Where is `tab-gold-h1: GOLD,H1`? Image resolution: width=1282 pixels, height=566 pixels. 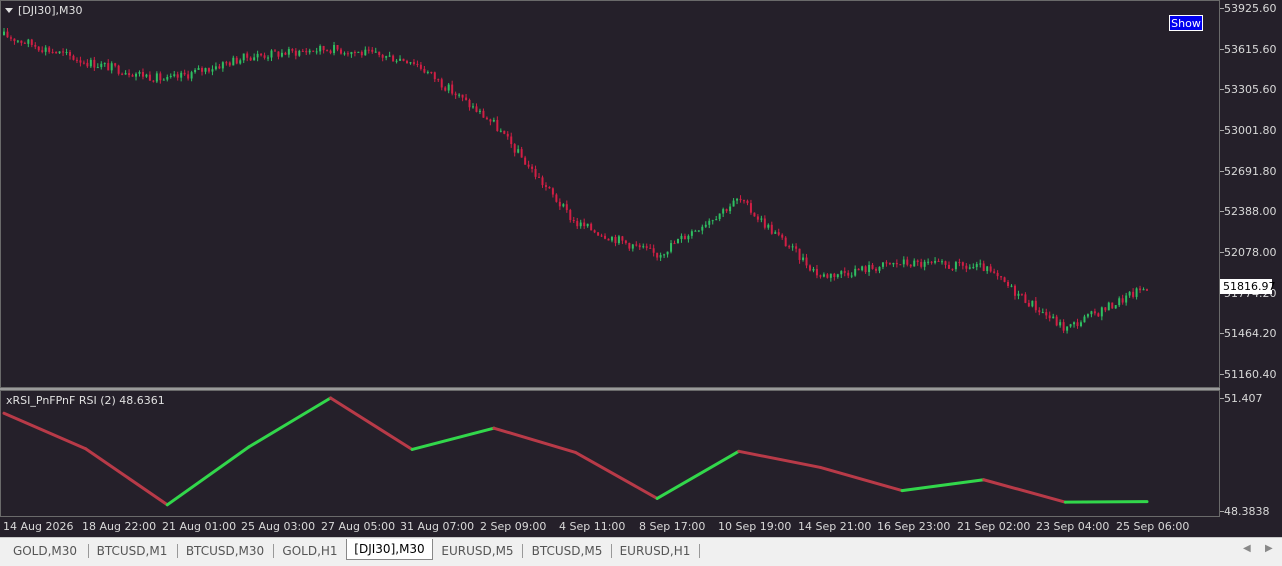 tab-gold-h1: GOLD,H1 is located at coordinates (310, 551).